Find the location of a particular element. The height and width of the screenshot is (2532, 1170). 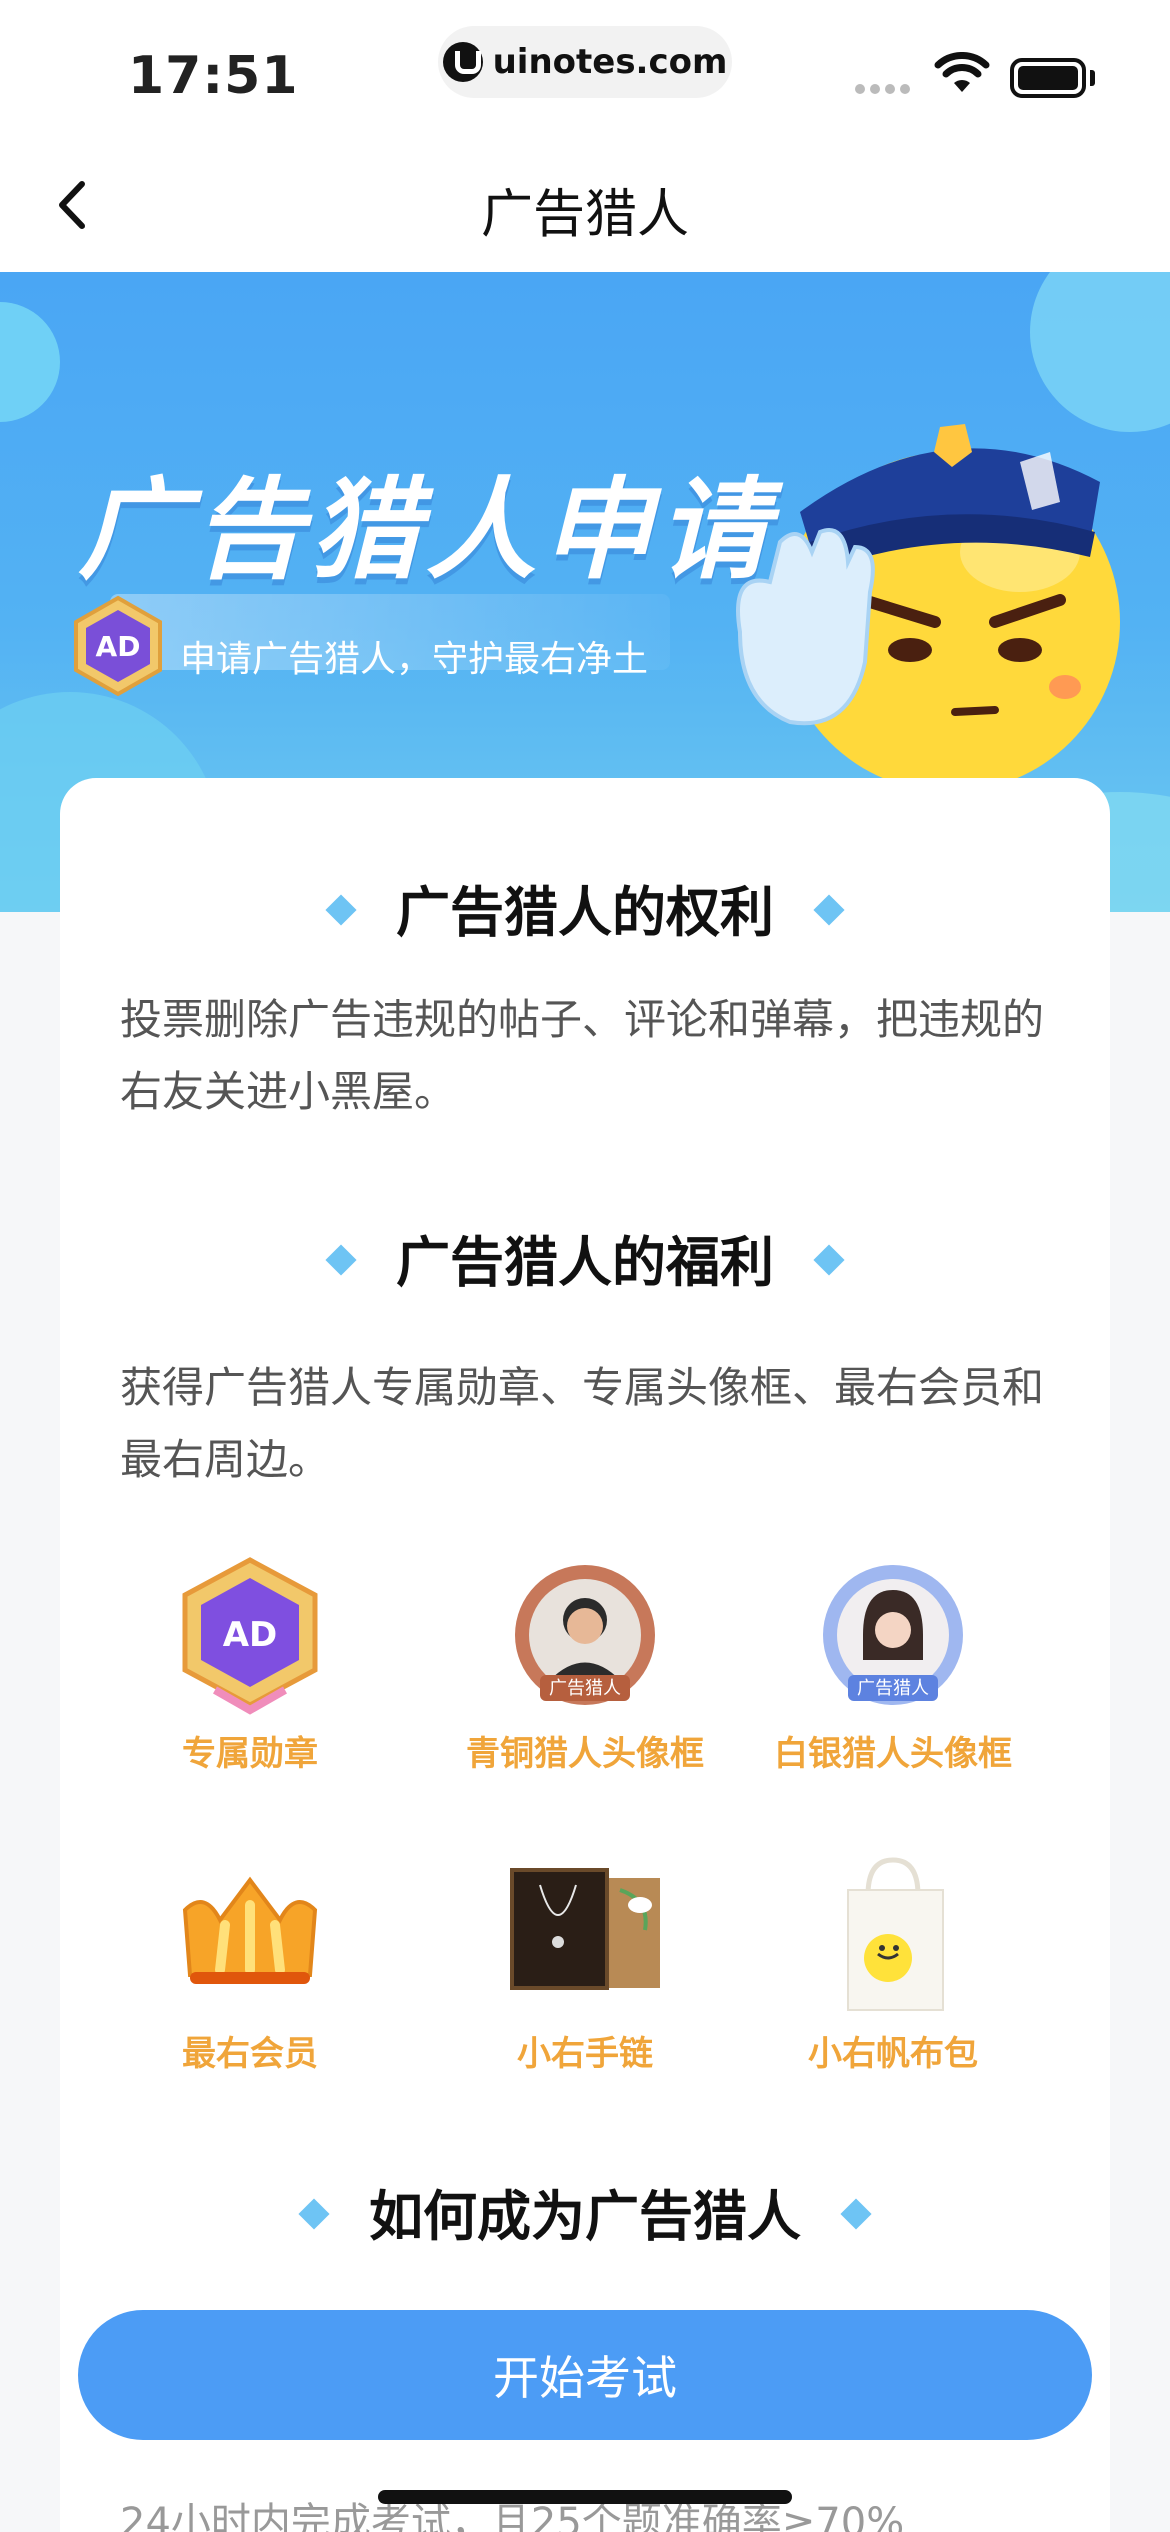

ad-badge-icon: AD is located at coordinates (118, 646).